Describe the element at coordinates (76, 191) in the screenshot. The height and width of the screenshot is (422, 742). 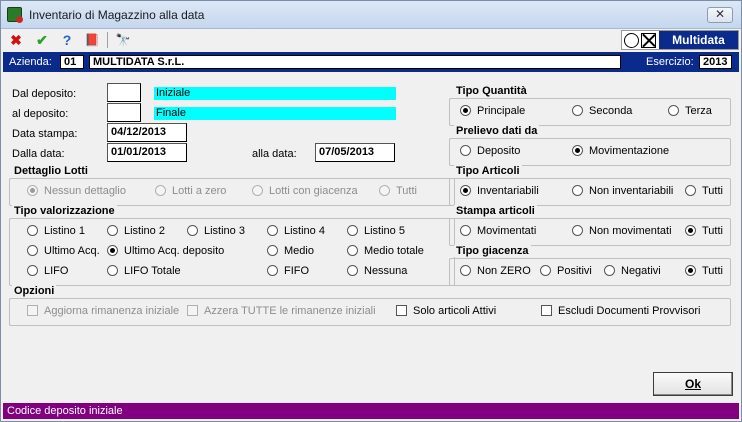
I see `radio-nessun-dettaglio: Nessun dettaglio` at that location.